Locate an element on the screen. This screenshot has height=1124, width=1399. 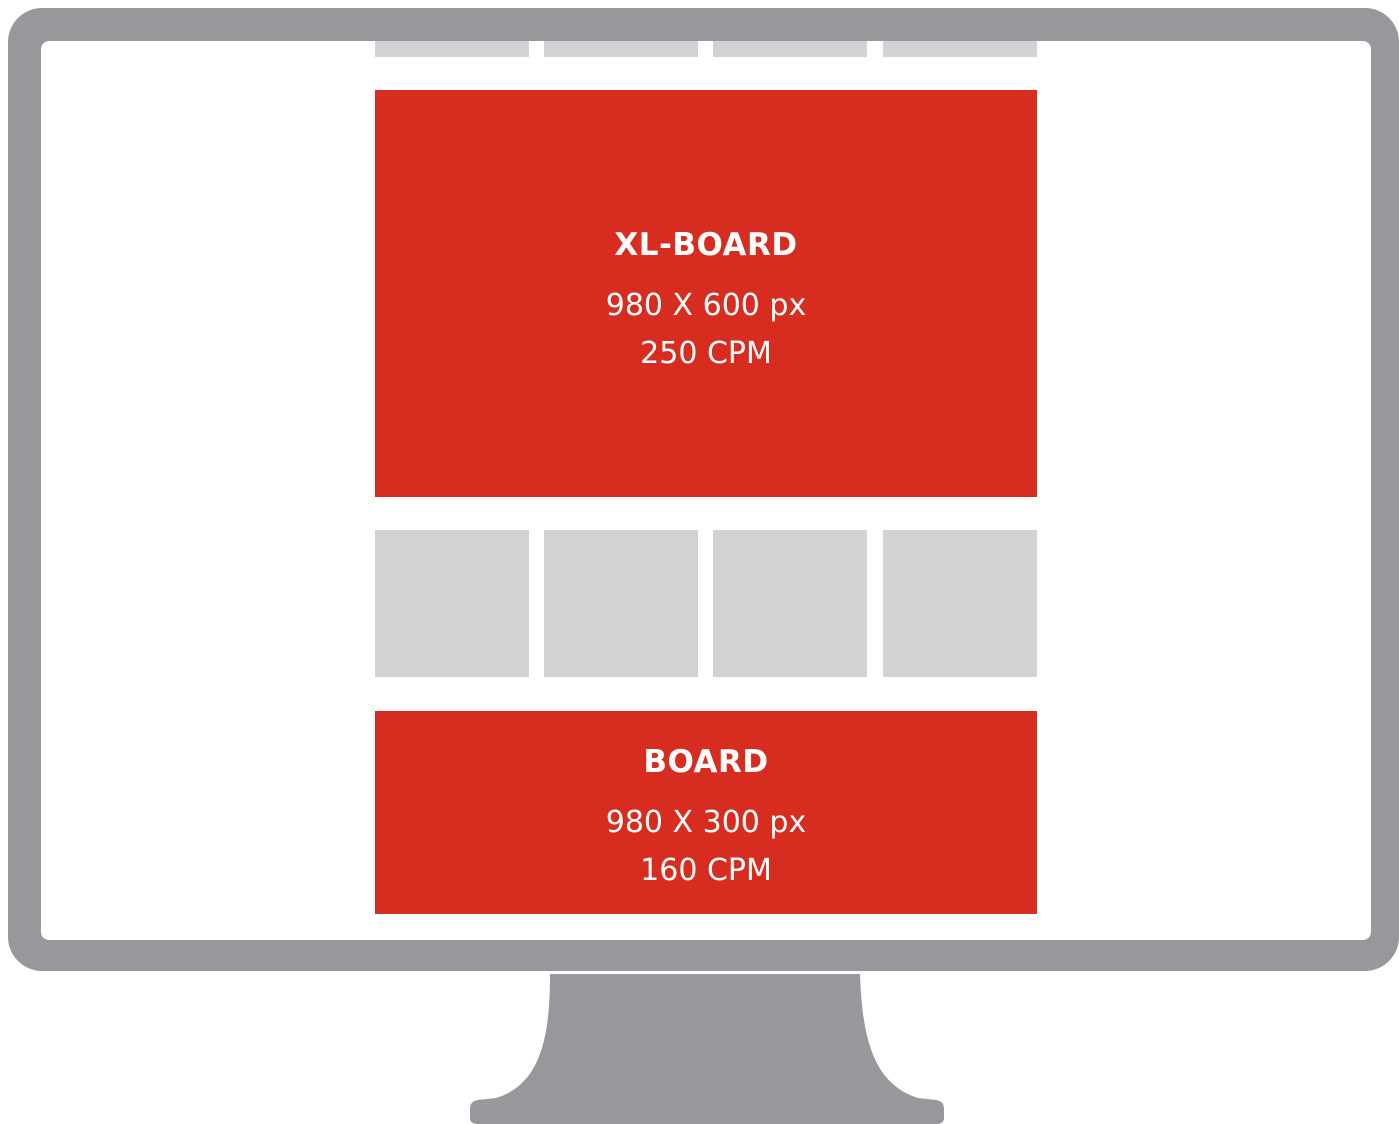
ad-price: 160 CPM is located at coordinates (706, 870).